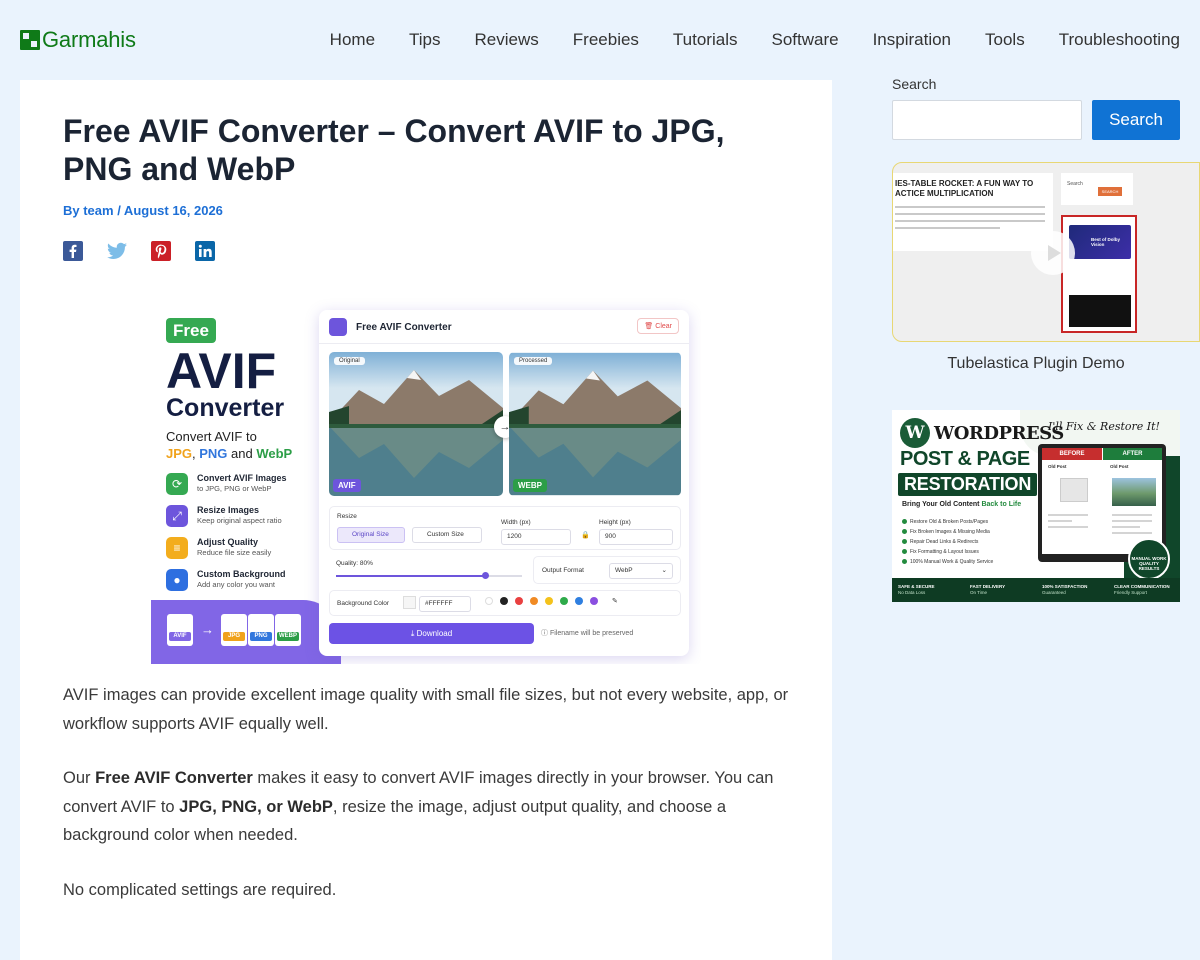 The width and height of the screenshot is (1200, 960). Describe the element at coordinates (507, 40) in the screenshot. I see `nav-reviews: Reviews` at that location.